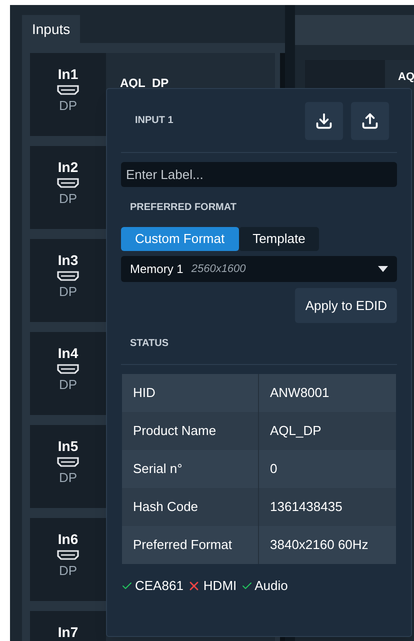 This screenshot has width=414, height=641. What do you see at coordinates (68, 74) in the screenshot?
I see `input-label: In1` at bounding box center [68, 74].